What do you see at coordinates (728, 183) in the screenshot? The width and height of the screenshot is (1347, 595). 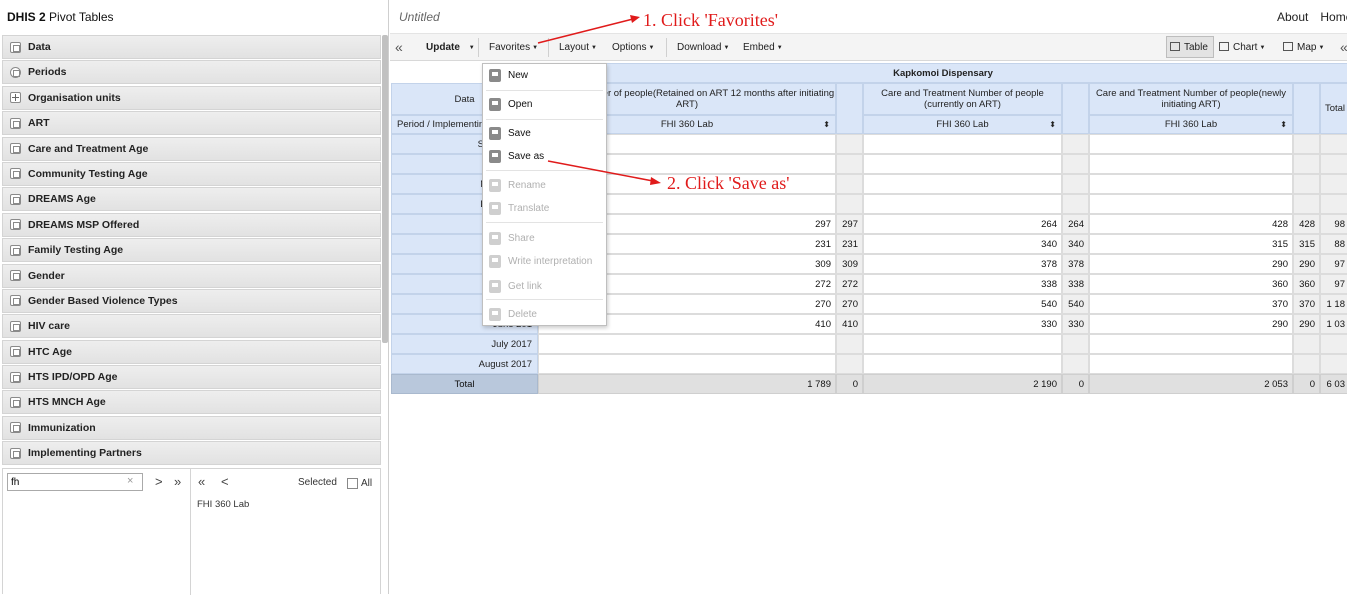 I see `annotation-step2: 2. Click 'Save as'` at bounding box center [728, 183].